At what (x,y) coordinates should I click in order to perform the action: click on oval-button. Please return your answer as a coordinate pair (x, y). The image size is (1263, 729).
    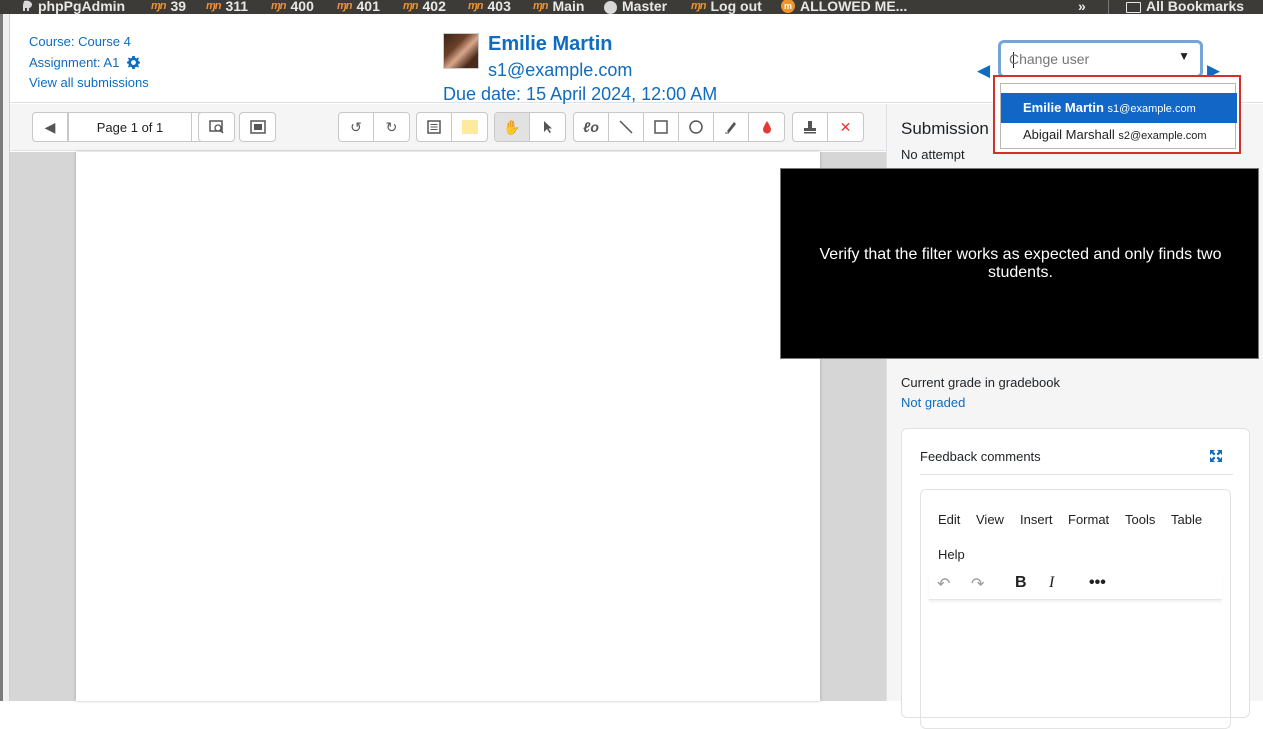
    Looking at the image, I should click on (696, 127).